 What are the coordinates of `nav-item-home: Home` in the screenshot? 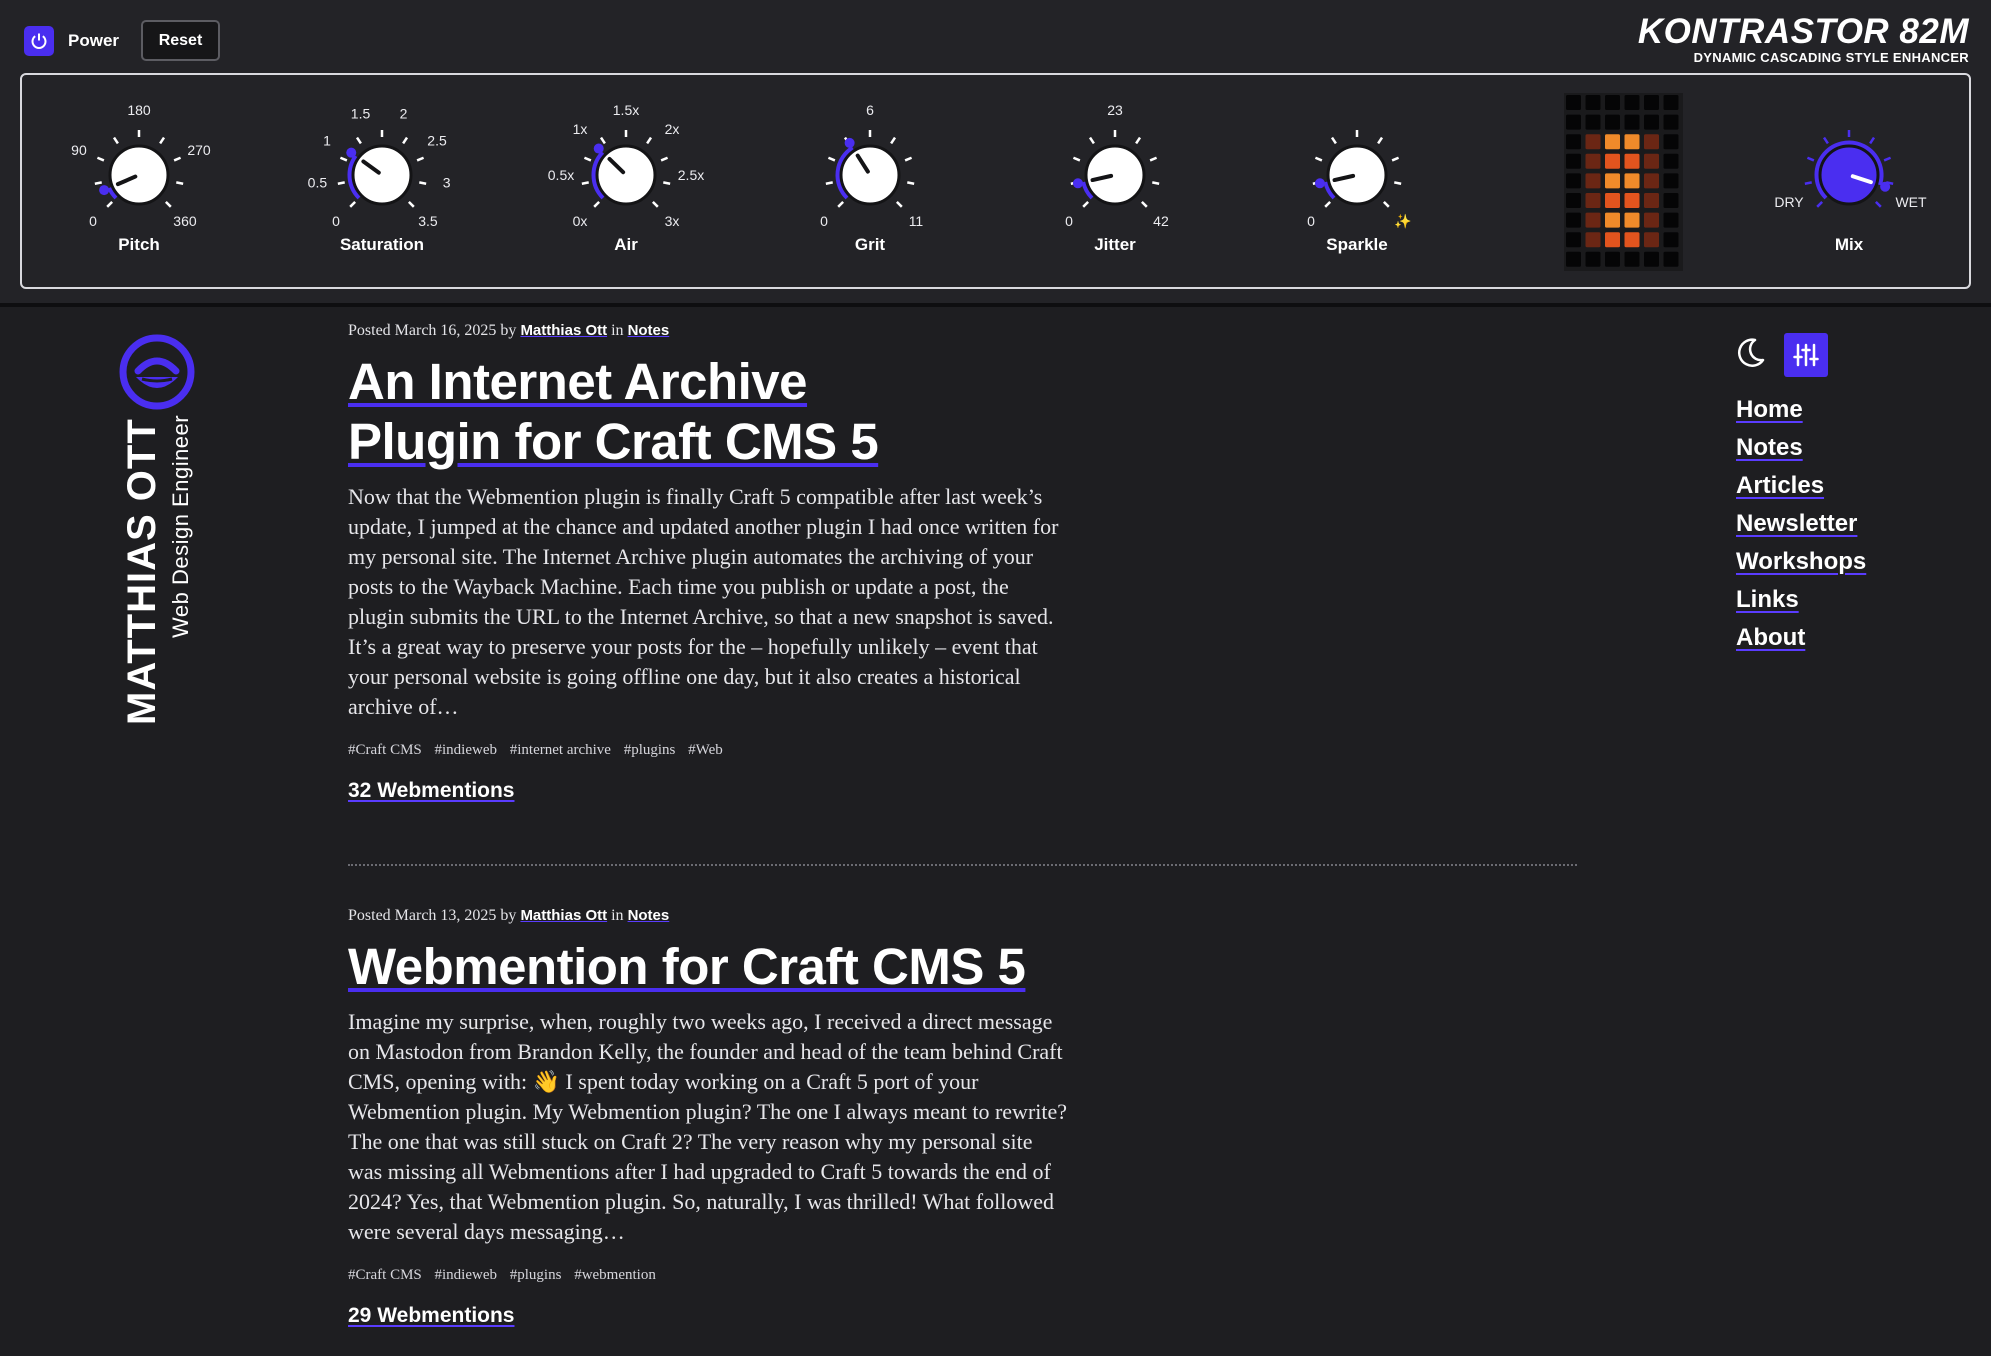 It's located at (1801, 410).